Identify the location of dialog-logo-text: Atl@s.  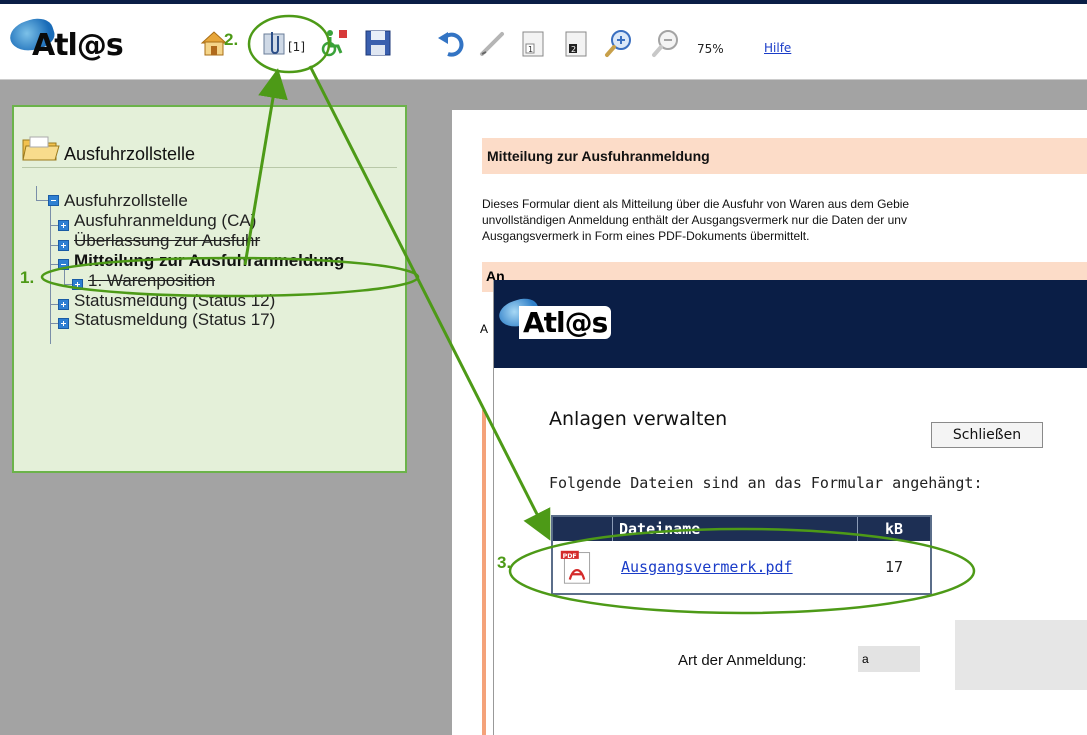
(565, 322).